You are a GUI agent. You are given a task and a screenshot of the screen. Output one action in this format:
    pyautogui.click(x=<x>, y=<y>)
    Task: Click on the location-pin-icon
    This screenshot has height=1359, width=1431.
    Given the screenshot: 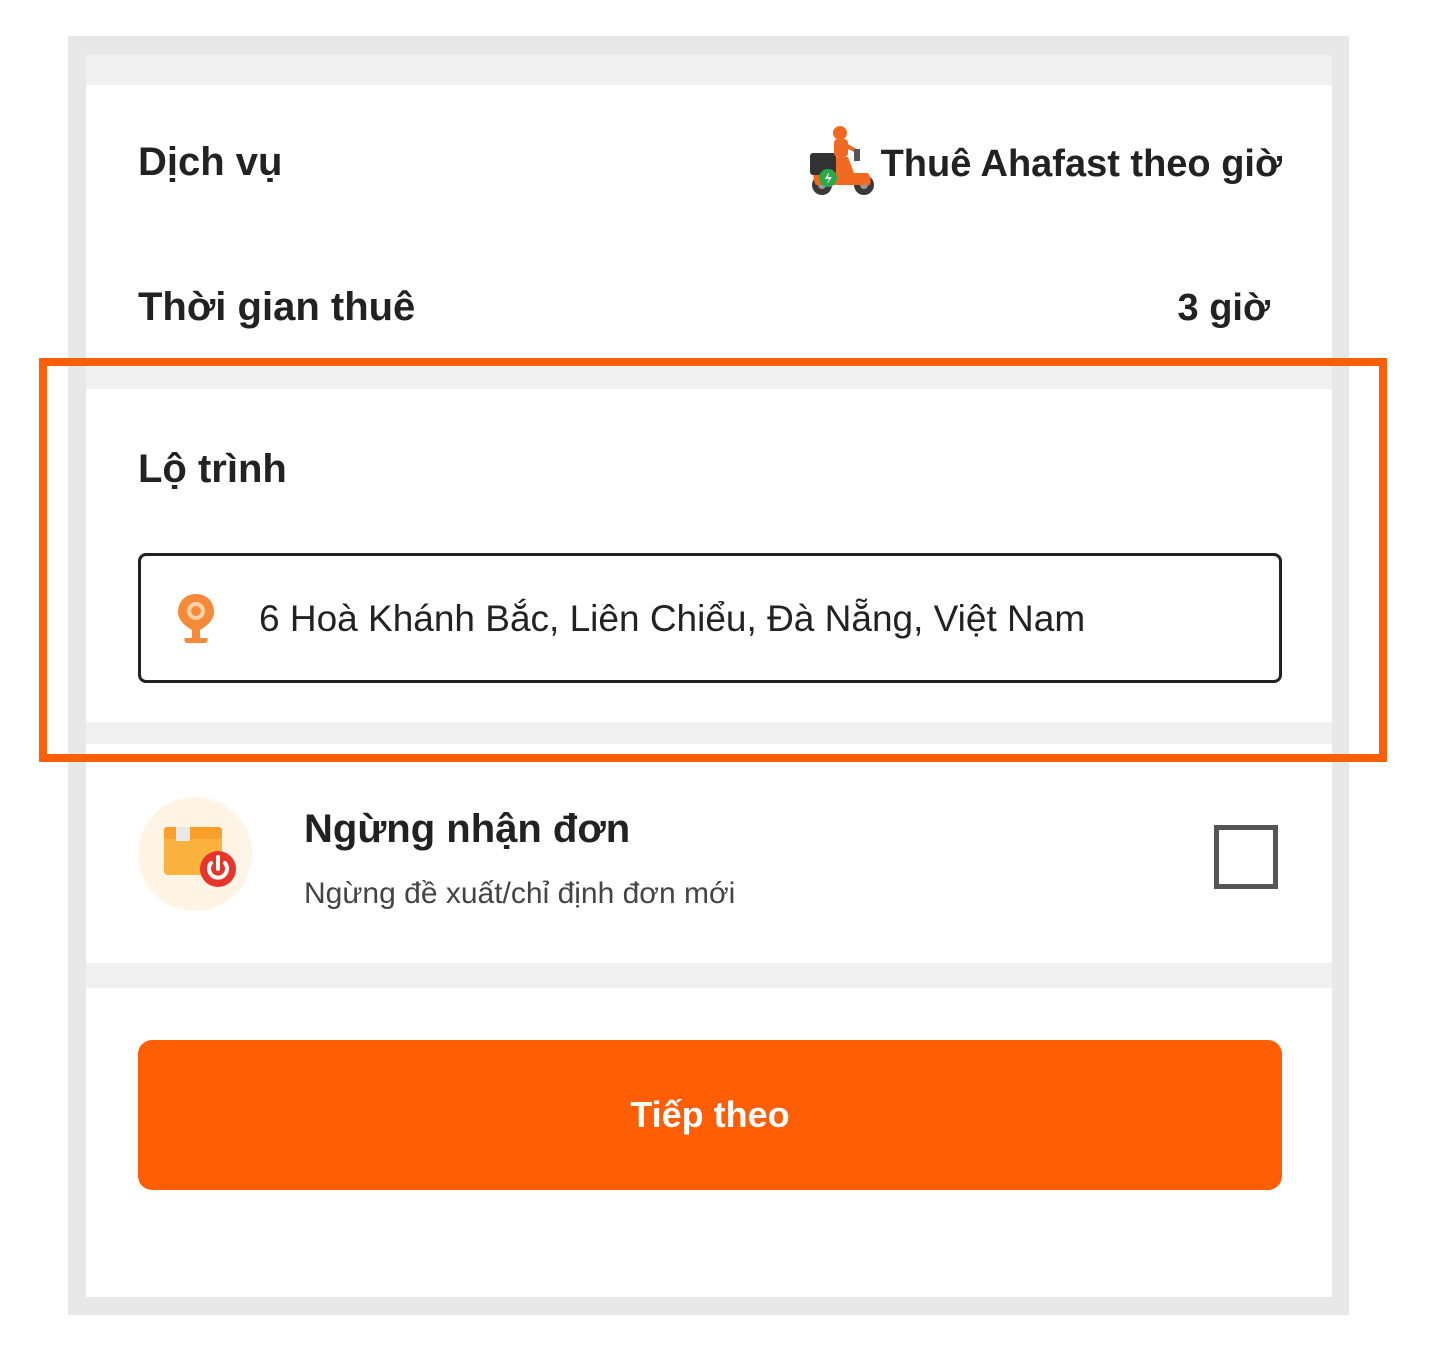 What is the action you would take?
    pyautogui.click(x=196, y=619)
    